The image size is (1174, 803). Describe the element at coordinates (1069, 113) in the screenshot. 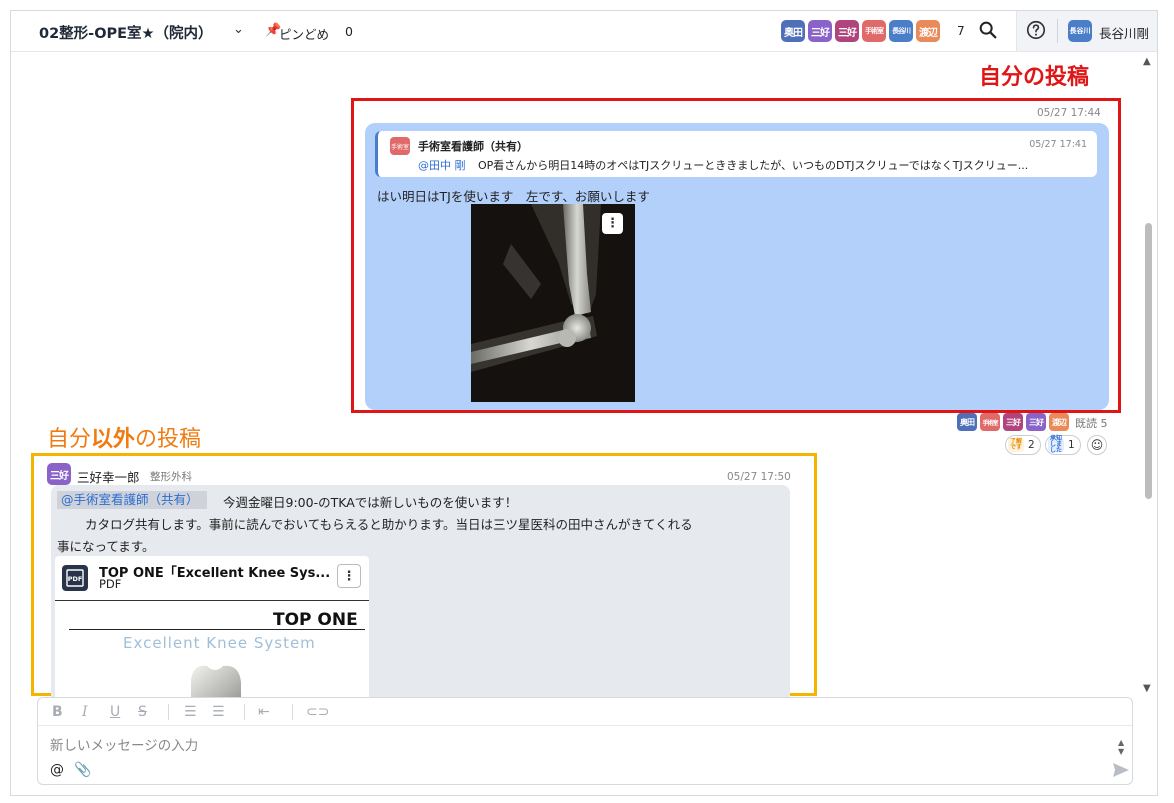

I see `message-time: 05/27 17:44` at that location.